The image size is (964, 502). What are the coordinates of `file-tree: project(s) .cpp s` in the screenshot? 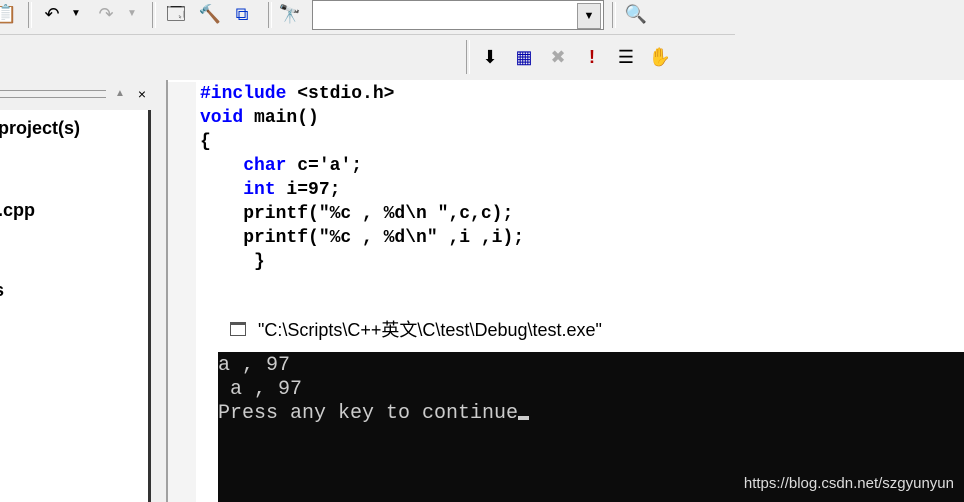 It's located at (75, 306).